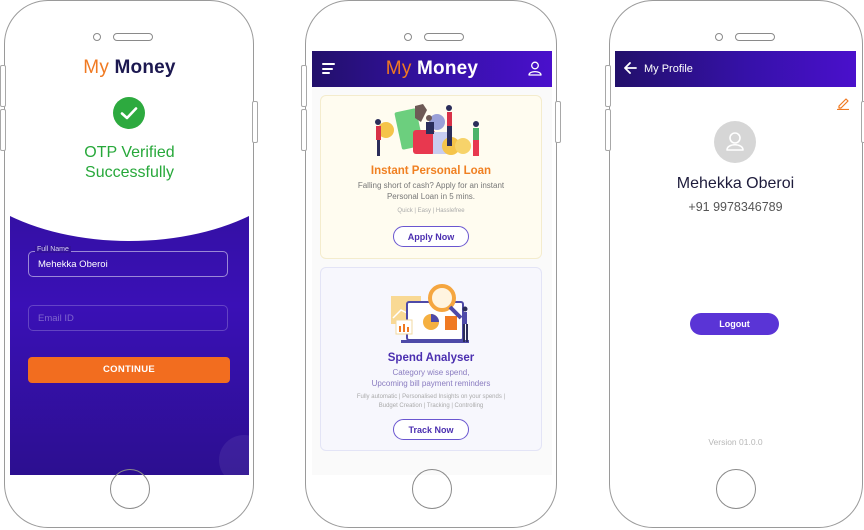 This screenshot has width=864, height=530. What do you see at coordinates (430, 313) in the screenshot?
I see `analytics-magnifier-illustration` at bounding box center [430, 313].